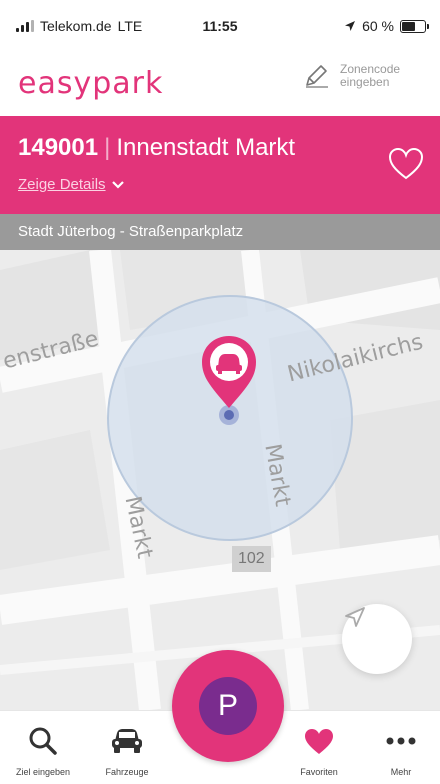  I want to click on tab-label: Ziel eingeben, so click(43, 772).